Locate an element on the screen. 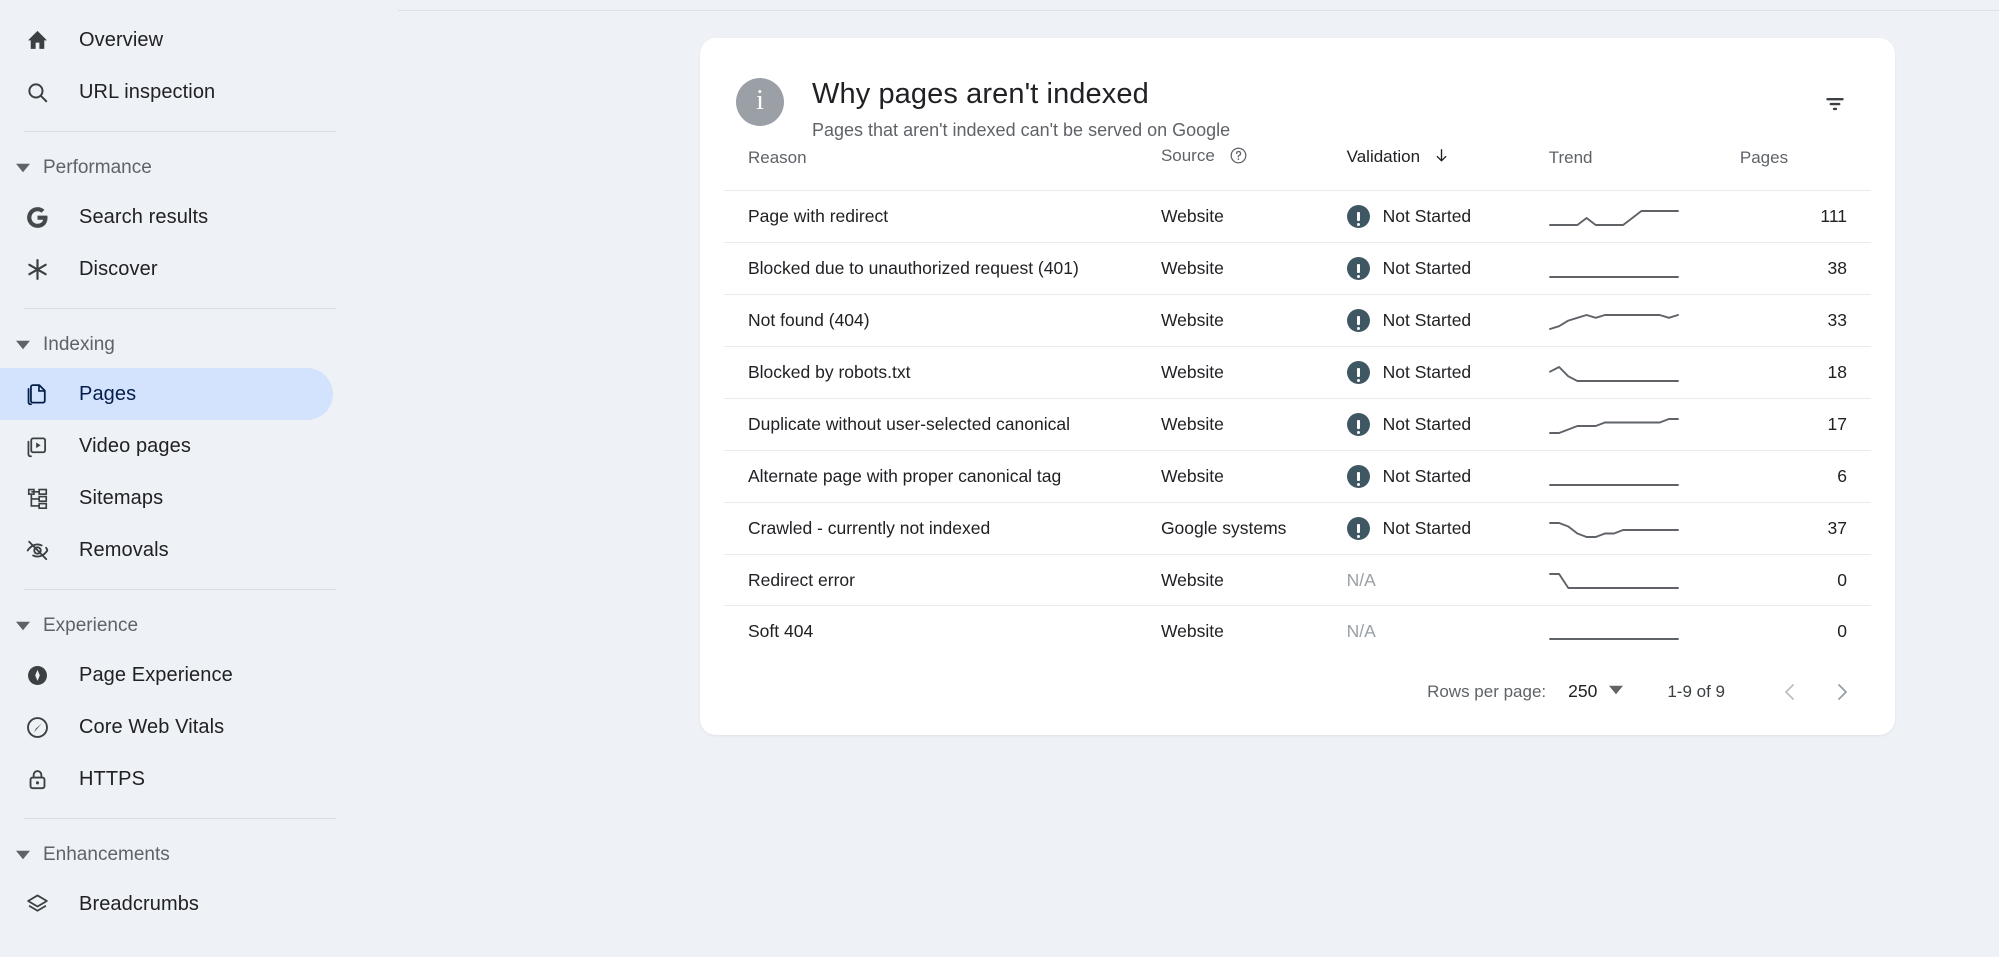 The image size is (1999, 957). sidebar-item-url-inspection: URL inspection is located at coordinates (166, 92).